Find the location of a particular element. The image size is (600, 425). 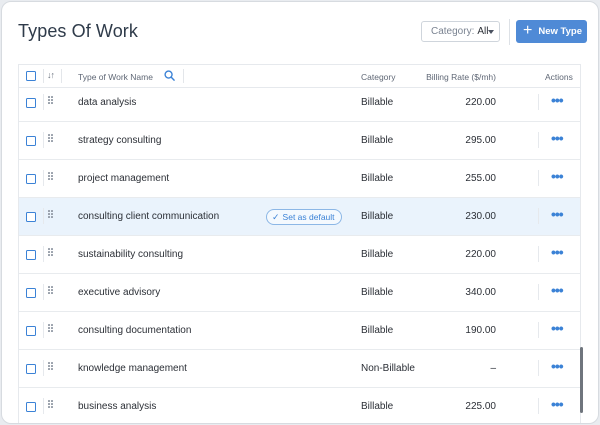

set-as-default-button: ✓ Set as default is located at coordinates (304, 217).